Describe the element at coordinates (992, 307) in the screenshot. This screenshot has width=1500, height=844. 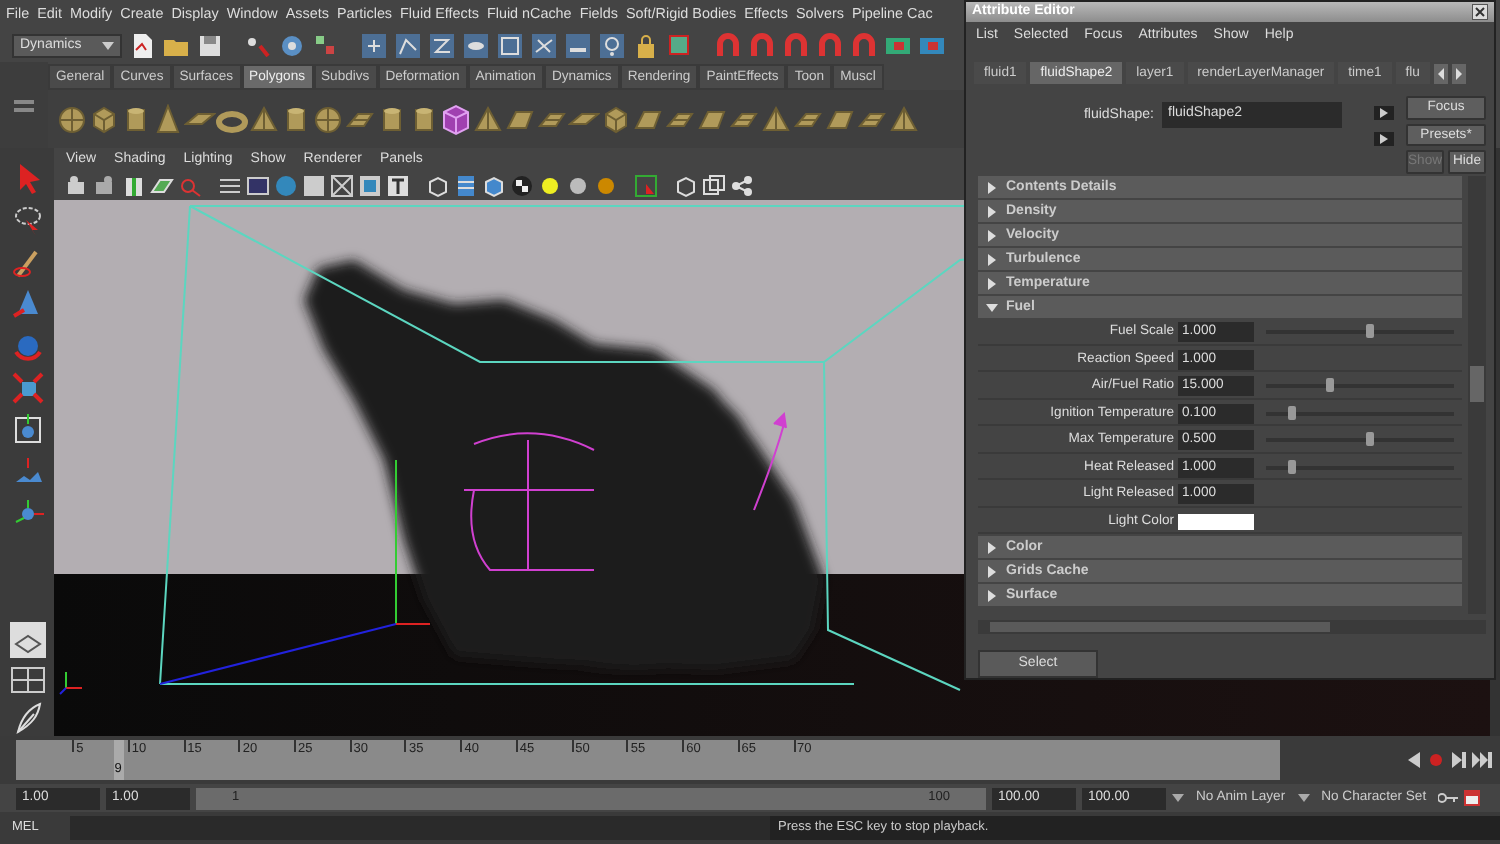
I see `expanded-arrow-icon` at that location.